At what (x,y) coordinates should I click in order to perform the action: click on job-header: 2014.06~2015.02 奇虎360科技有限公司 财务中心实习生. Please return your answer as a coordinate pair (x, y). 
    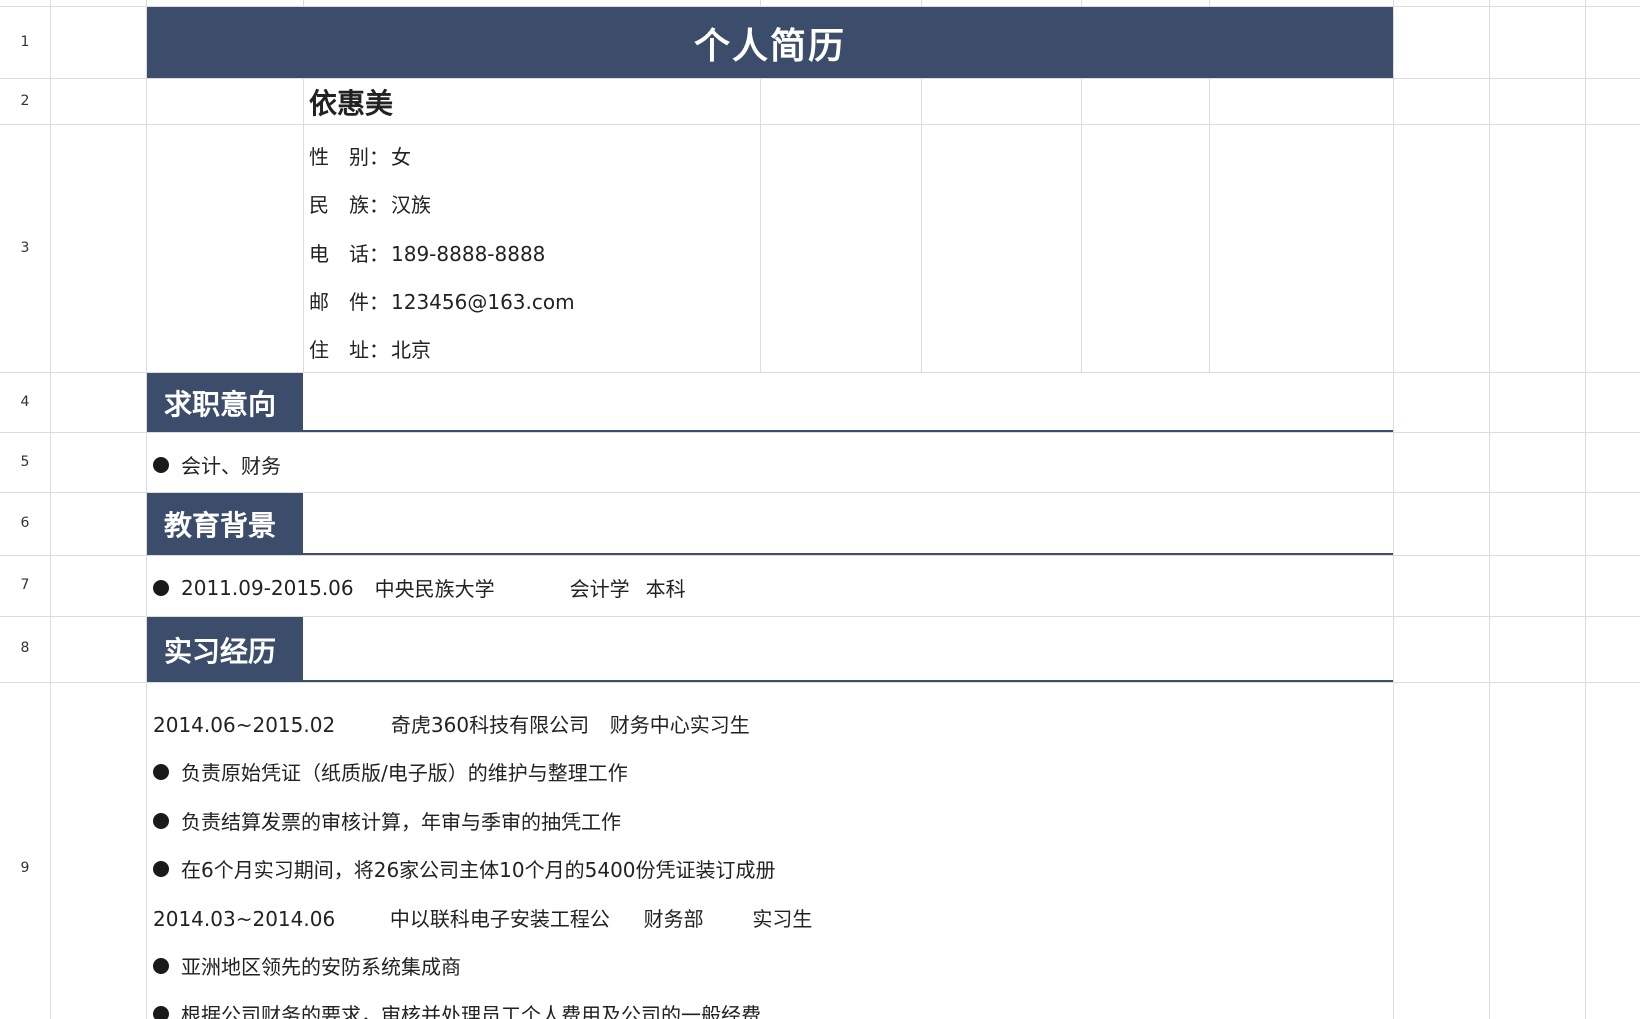
    Looking at the image, I should click on (451, 723).